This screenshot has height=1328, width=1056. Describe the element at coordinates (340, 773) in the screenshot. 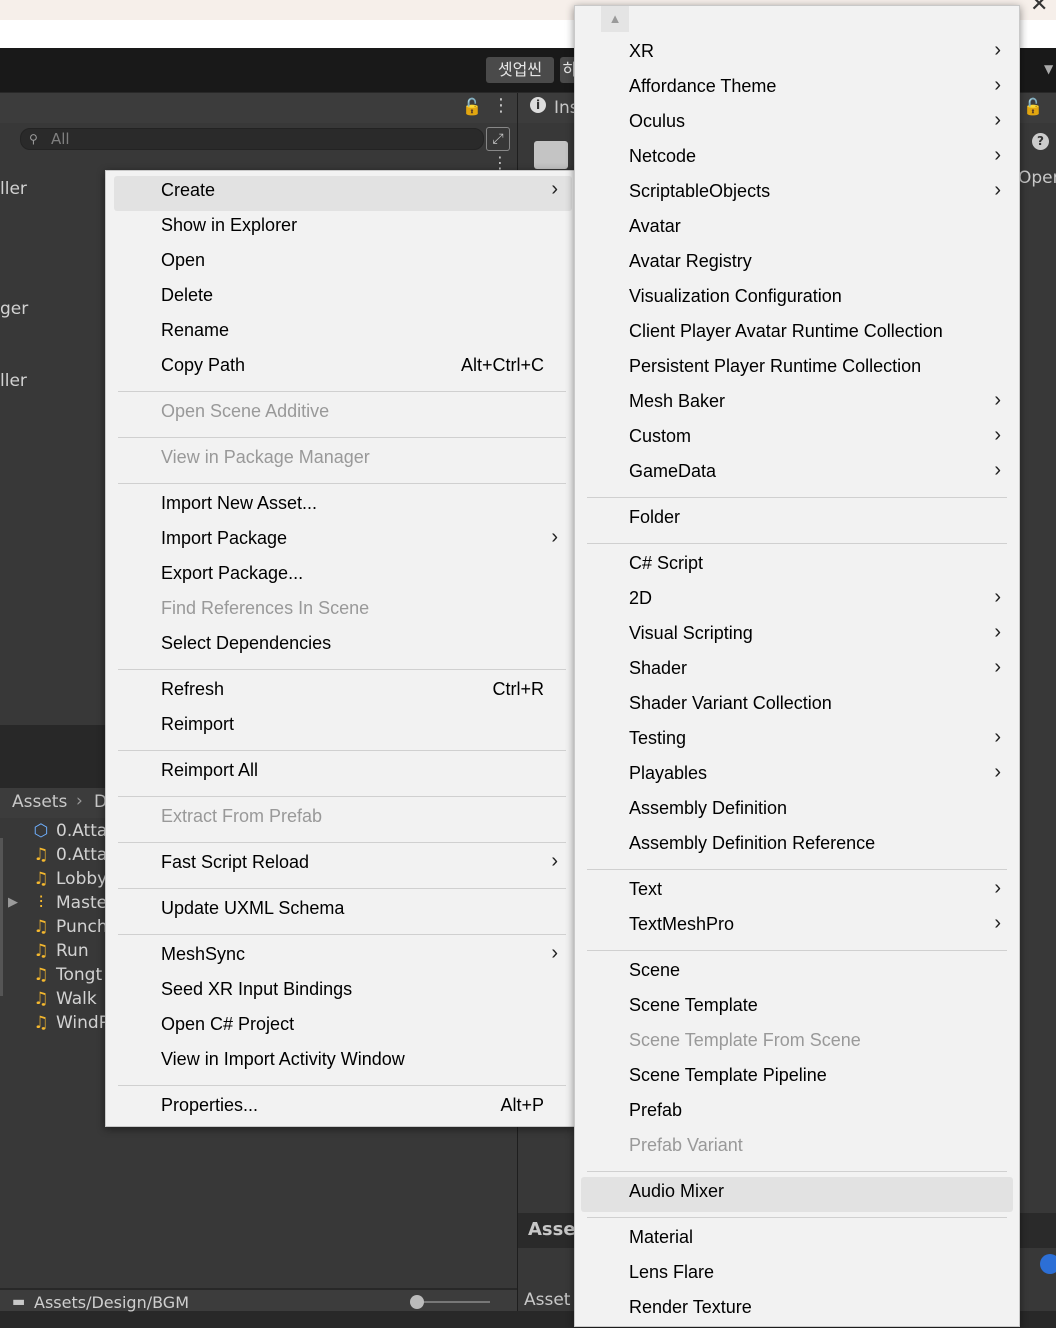

I see `menu-item-reimport-all: Reimport All` at that location.